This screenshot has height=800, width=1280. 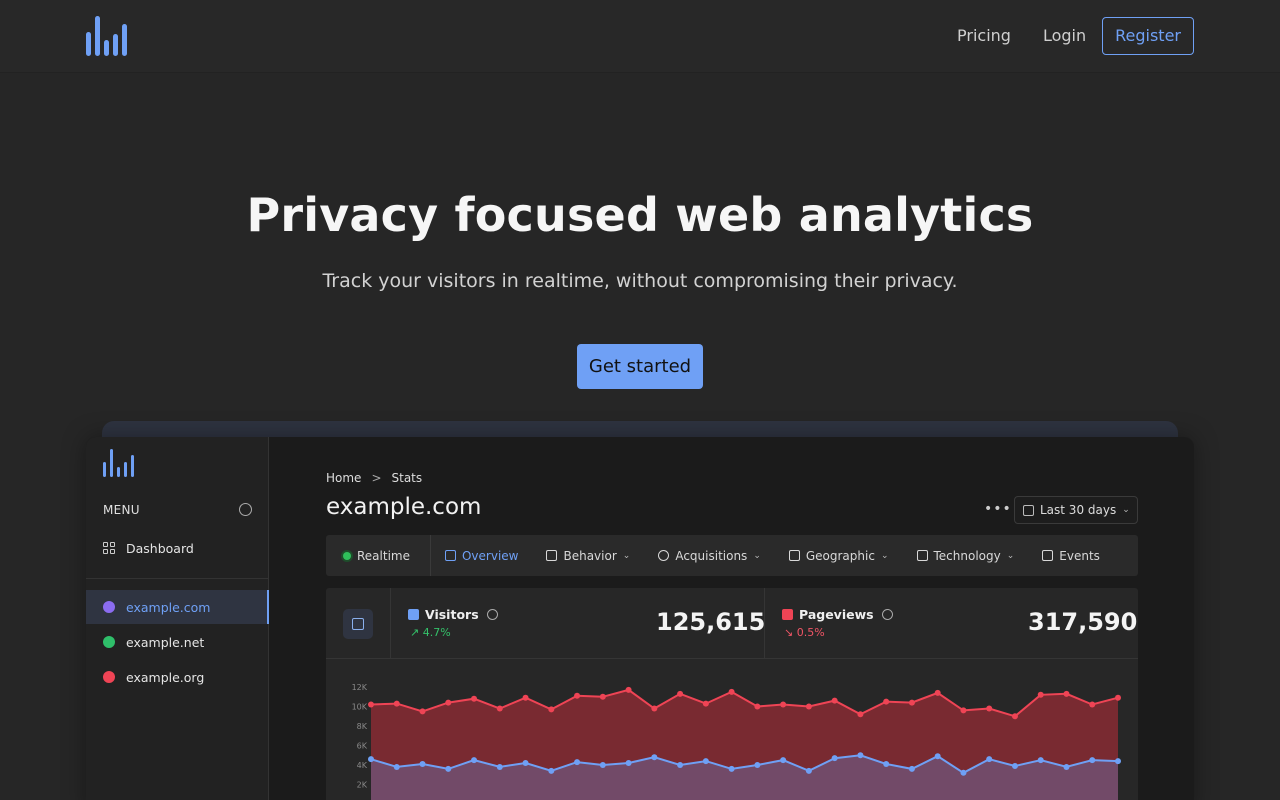 What do you see at coordinates (177, 642) in the screenshot?
I see `sidebar-site-example-net: example.net` at bounding box center [177, 642].